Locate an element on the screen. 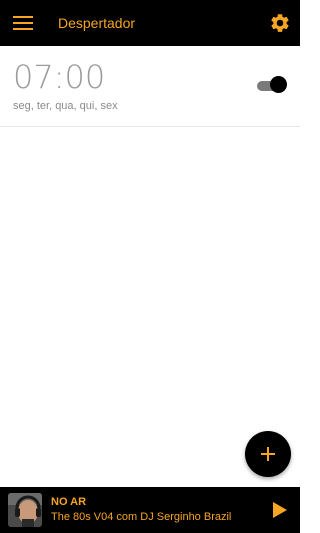 Image resolution: width=320 pixels, height=533 pixels. alarm-list-item: 07:00 seg, ter, qua, qui, sex is located at coordinates (150, 86).